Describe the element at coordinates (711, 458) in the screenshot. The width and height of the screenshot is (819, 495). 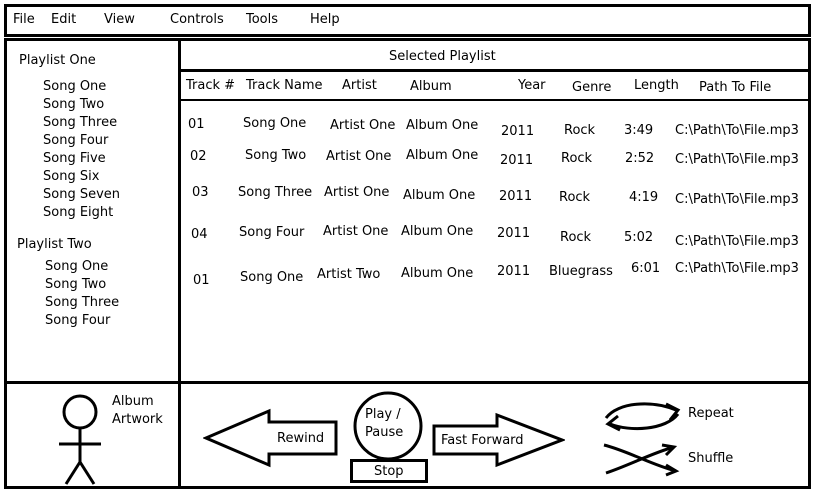
I see `shuffle-label: Shuffle` at that location.